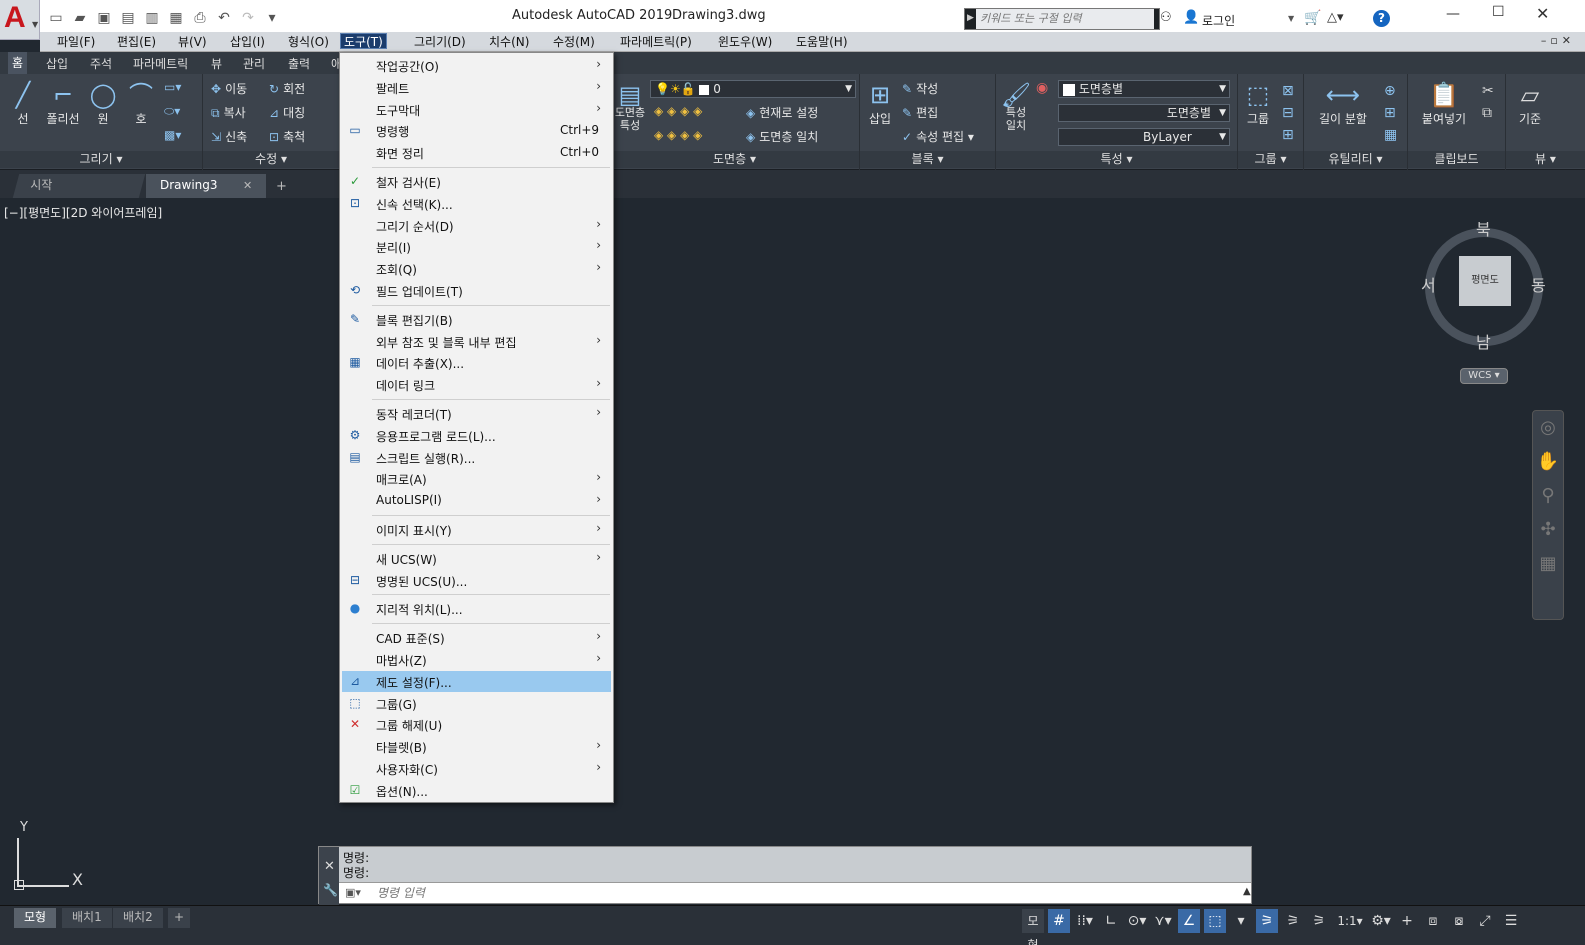 Image resolution: width=1585 pixels, height=945 pixels. I want to click on save-icon: ▣, so click(104, 18).